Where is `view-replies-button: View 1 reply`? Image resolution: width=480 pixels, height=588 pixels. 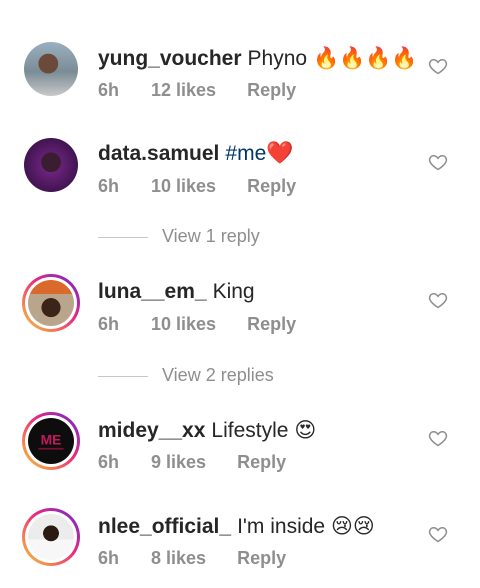 view-replies-button: View 1 reply is located at coordinates (179, 236).